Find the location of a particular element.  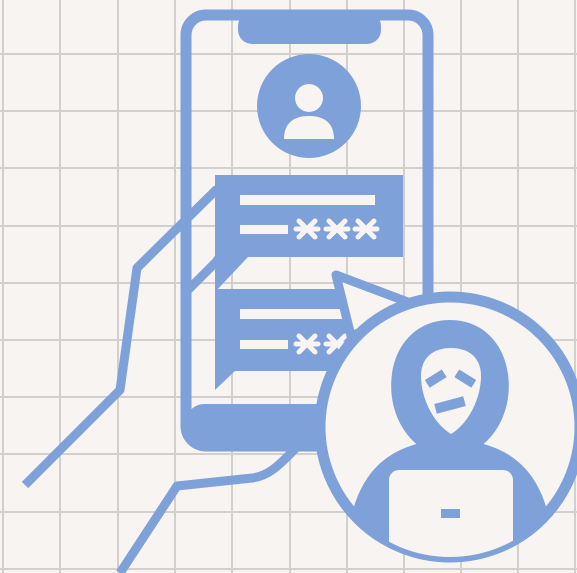

chat-bubble-2-short-line is located at coordinates (264, 344).